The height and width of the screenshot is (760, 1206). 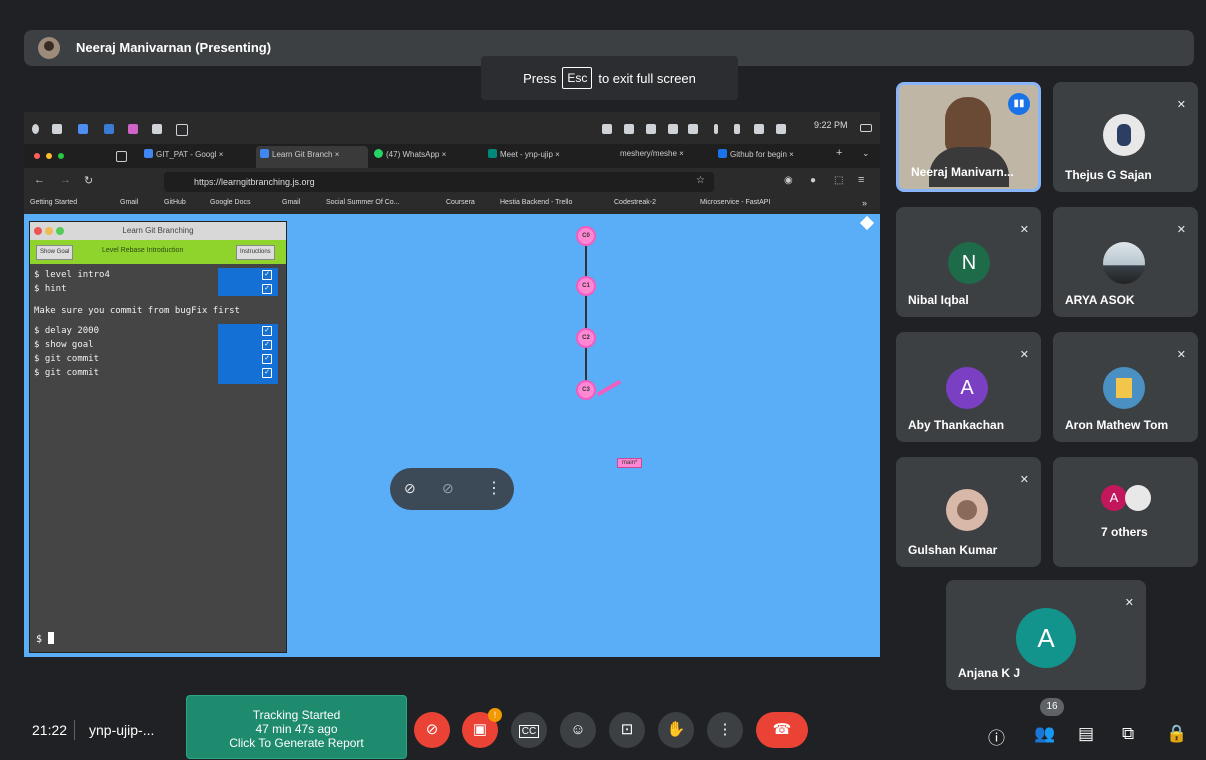 I want to click on branch-arrow, so click(x=609, y=388).